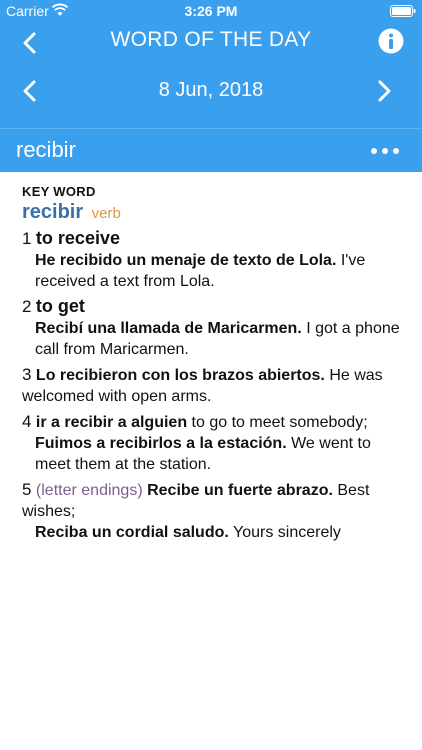 The height and width of the screenshot is (750, 422). Describe the element at coordinates (180, 375) in the screenshot. I see `example-spanish: Lo recibieron con los brazos abiertos.` at that location.